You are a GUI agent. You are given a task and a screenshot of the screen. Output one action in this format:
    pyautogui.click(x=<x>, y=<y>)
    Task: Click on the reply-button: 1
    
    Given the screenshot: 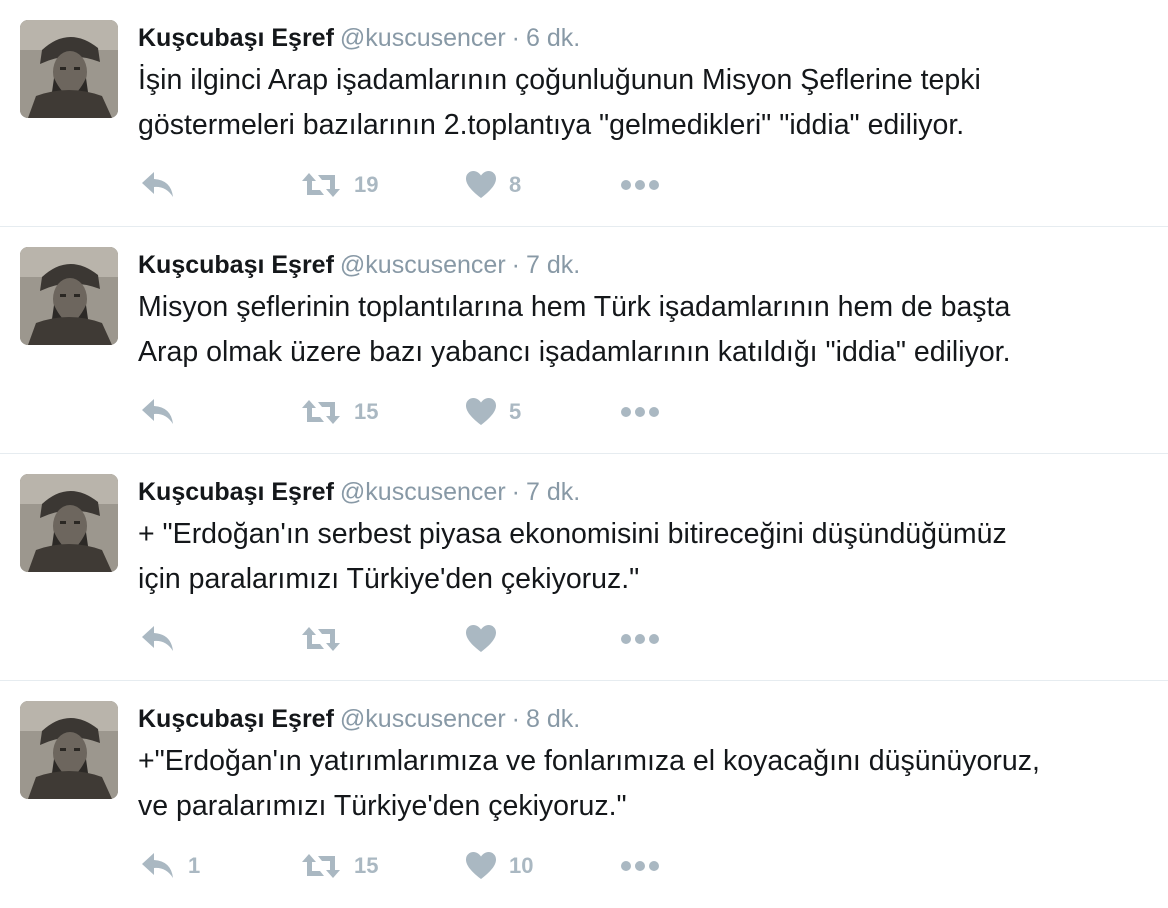 What is the action you would take?
    pyautogui.click(x=170, y=866)
    